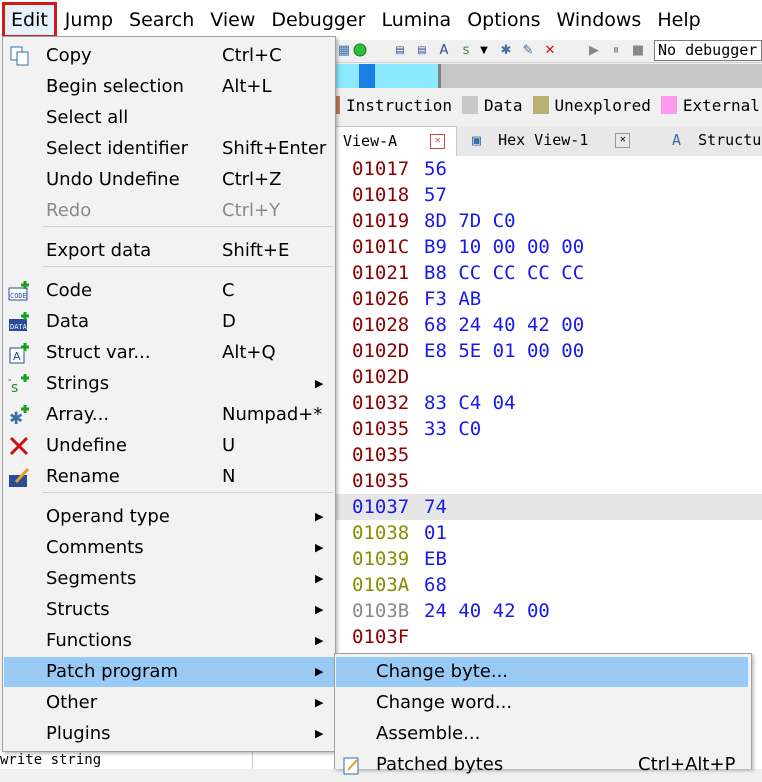 Image resolution: width=762 pixels, height=782 pixels. Describe the element at coordinates (546, 377) in the screenshot. I see `code-line: 0102D` at that location.